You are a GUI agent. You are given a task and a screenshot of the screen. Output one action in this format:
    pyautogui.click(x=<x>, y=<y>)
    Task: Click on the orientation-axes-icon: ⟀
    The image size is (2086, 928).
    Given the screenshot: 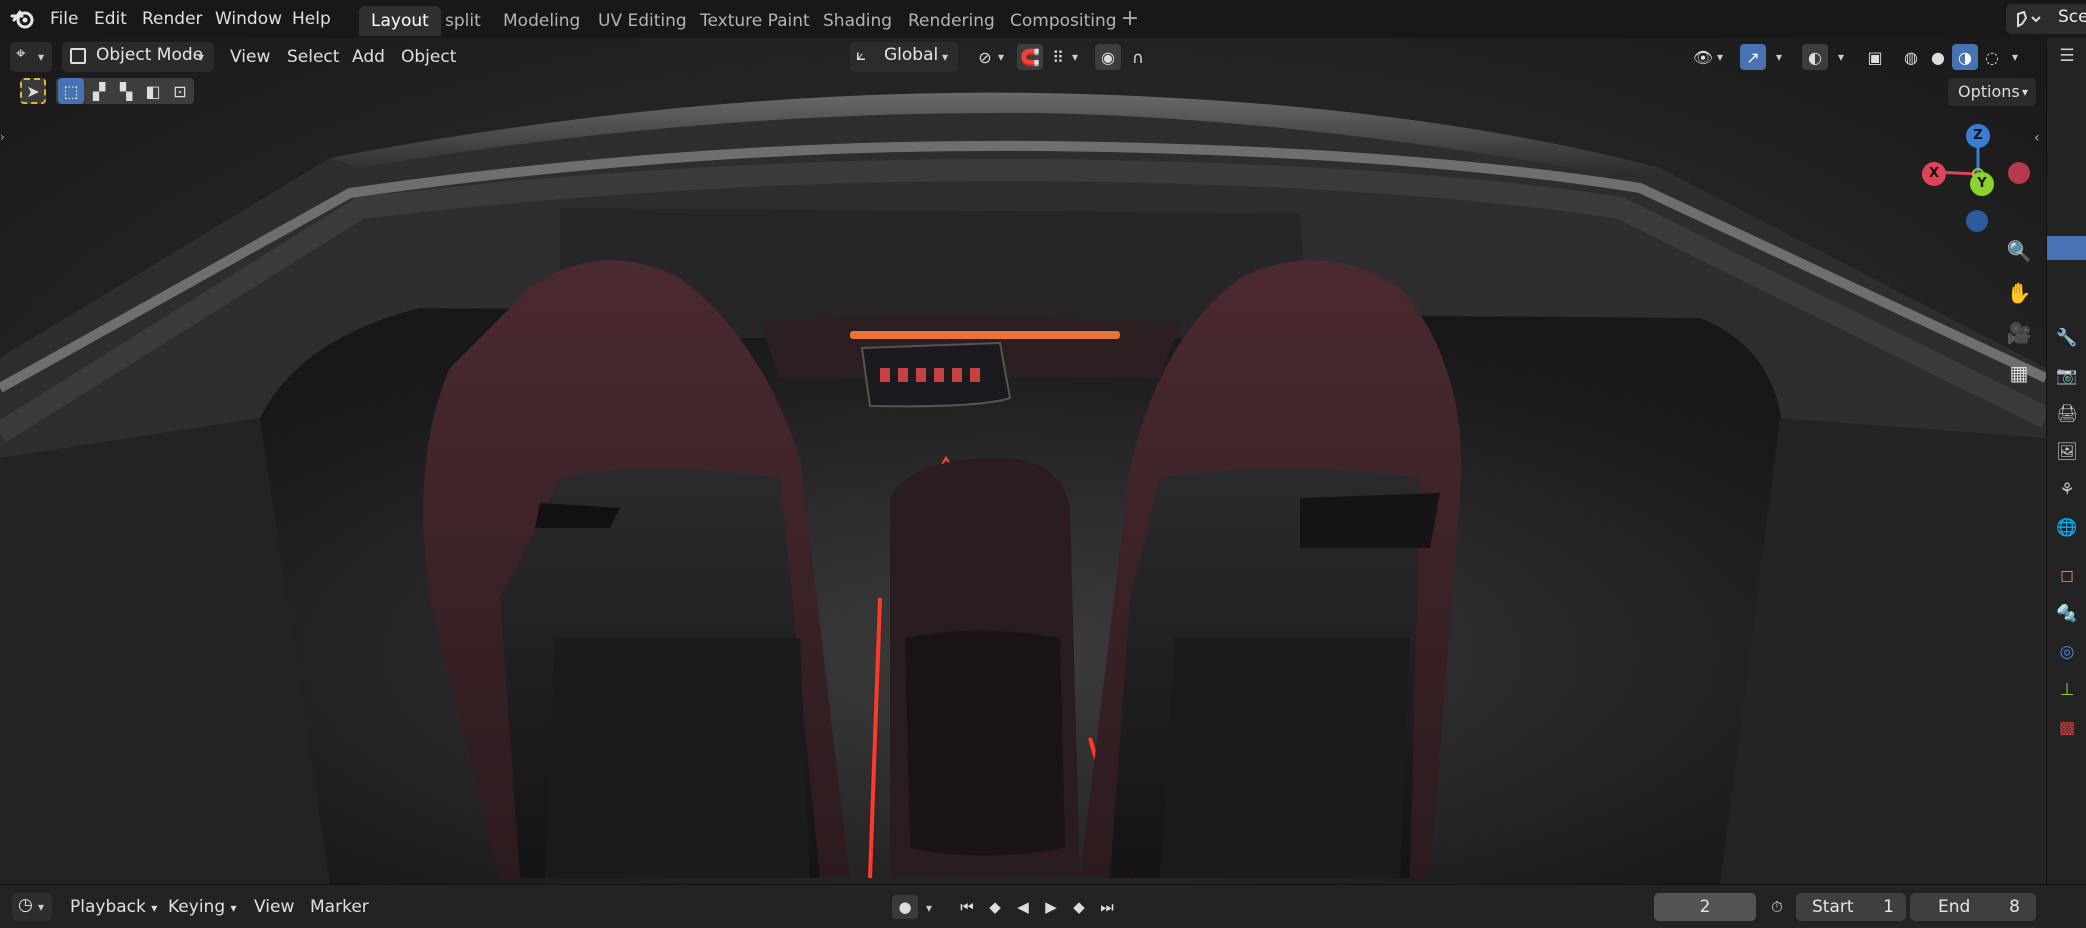 What is the action you would take?
    pyautogui.click(x=861, y=55)
    